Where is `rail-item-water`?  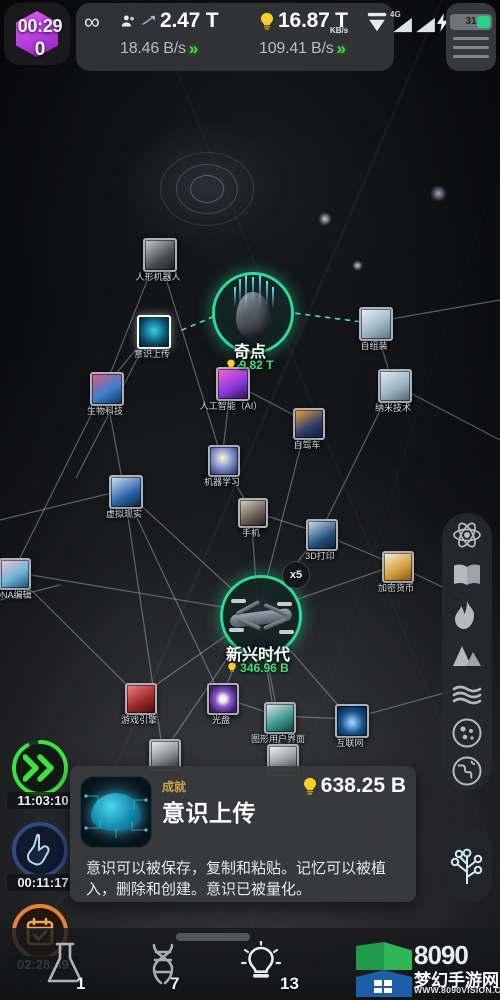 rail-item-water is located at coordinates (467, 695).